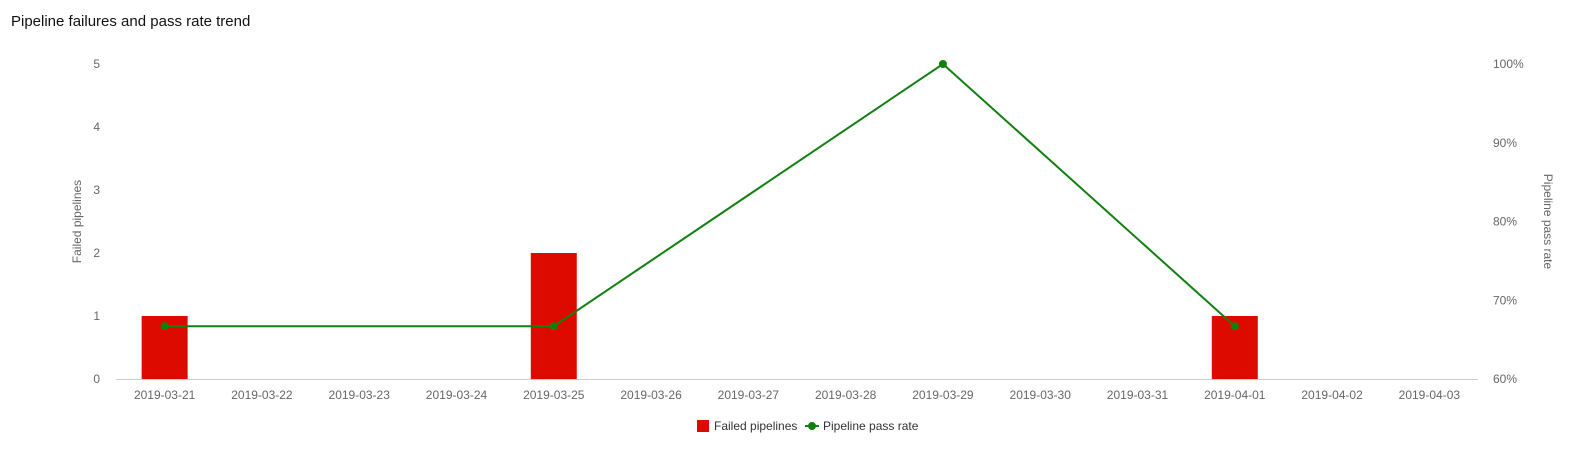  I want to click on x-tick-label: 2019-03-29, so click(943, 395).